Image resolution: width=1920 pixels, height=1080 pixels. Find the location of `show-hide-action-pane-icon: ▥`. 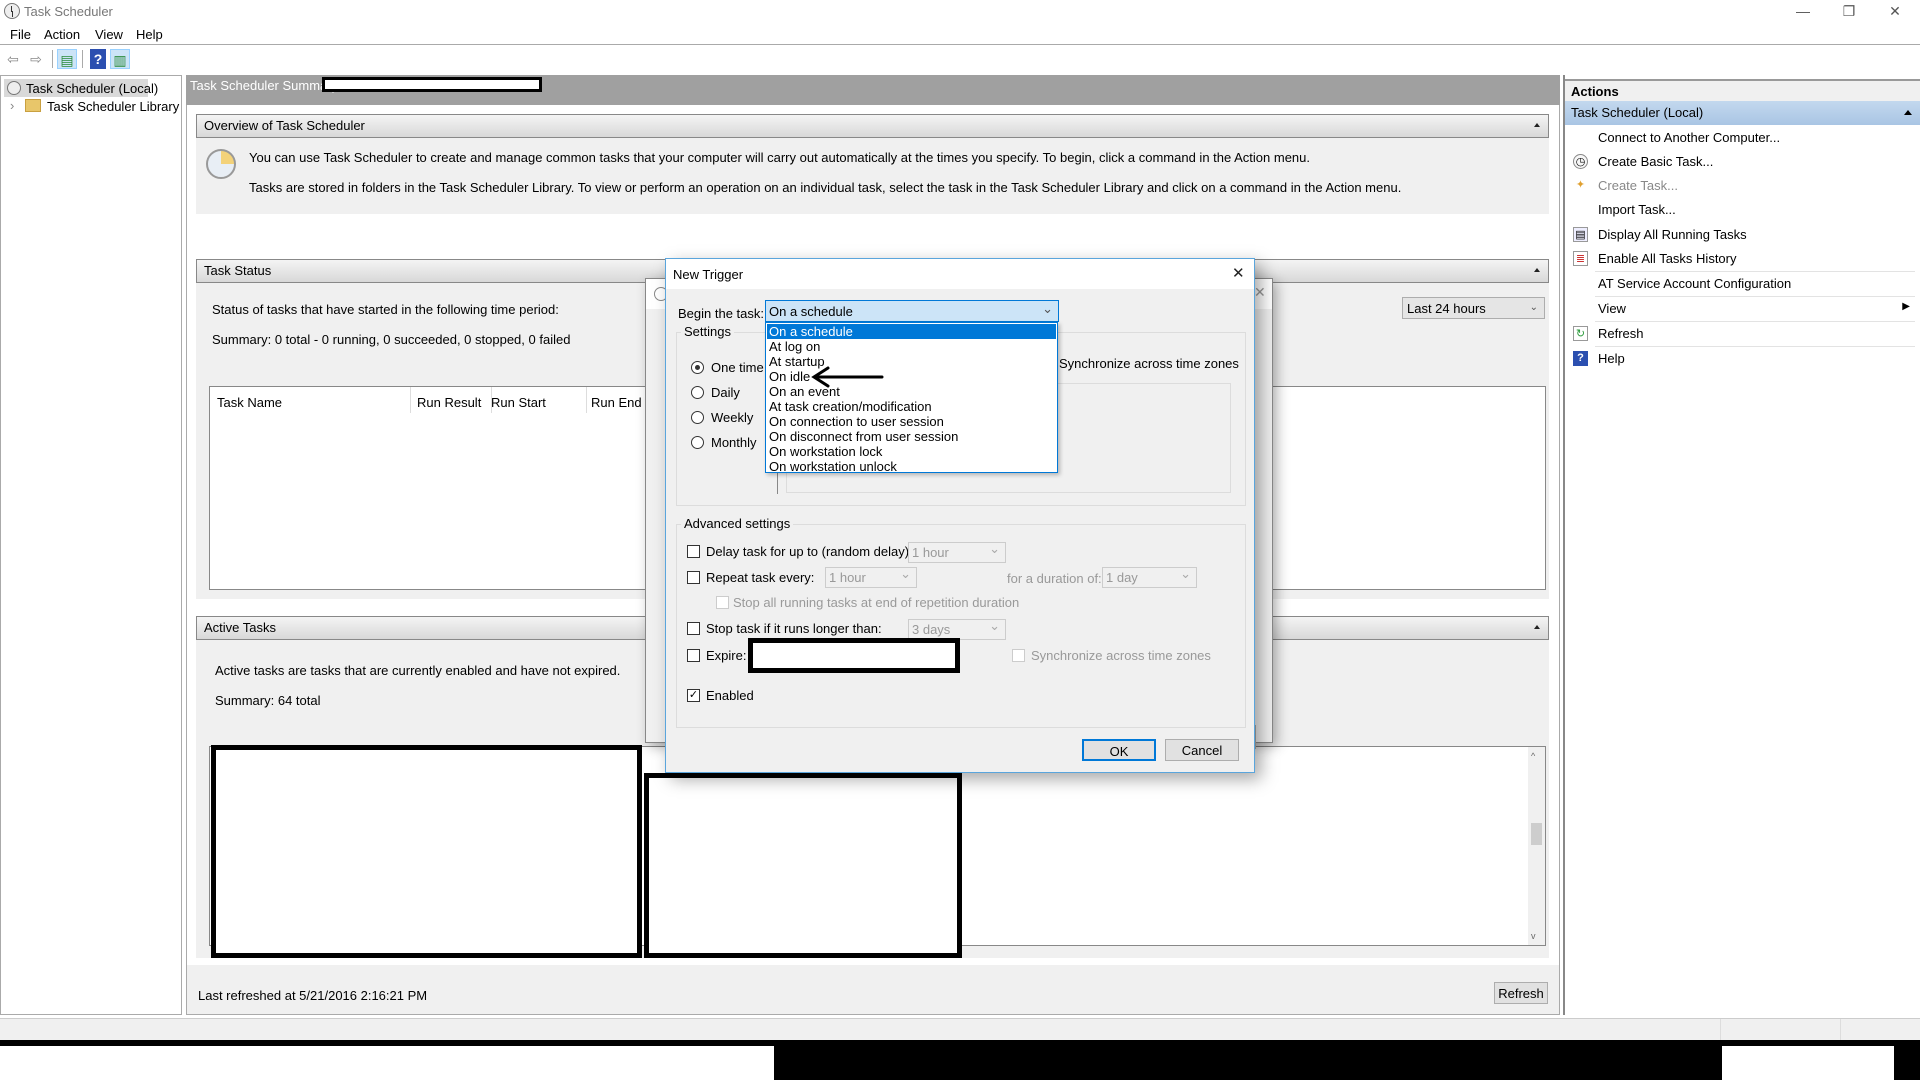

show-hide-action-pane-icon: ▥ is located at coordinates (120, 59).